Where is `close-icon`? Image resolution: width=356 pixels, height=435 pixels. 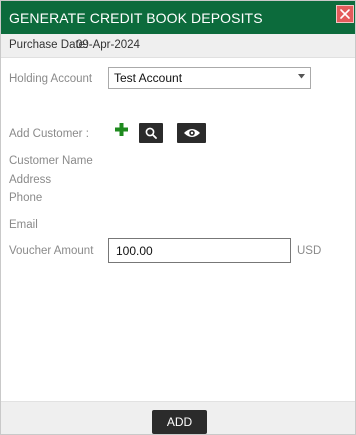 close-icon is located at coordinates (345, 14).